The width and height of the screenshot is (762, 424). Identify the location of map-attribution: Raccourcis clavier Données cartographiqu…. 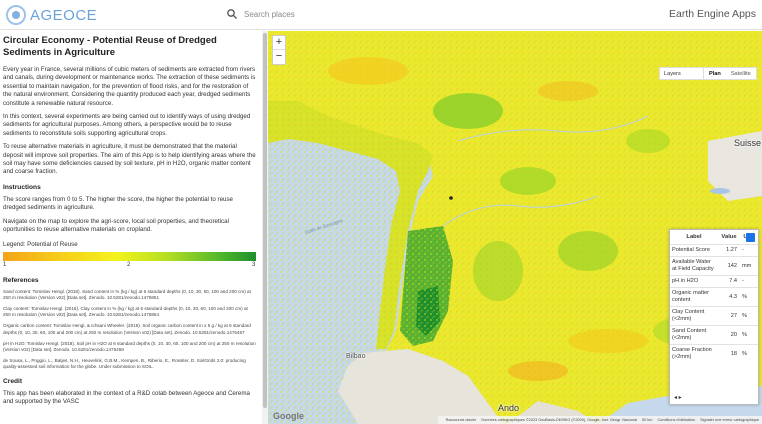
(599, 420).